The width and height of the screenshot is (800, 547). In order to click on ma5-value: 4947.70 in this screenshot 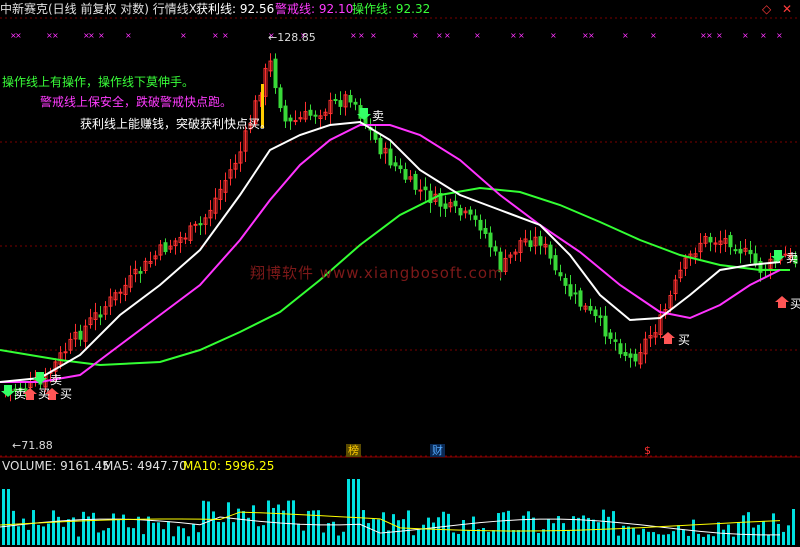, I will do `click(162, 466)`.